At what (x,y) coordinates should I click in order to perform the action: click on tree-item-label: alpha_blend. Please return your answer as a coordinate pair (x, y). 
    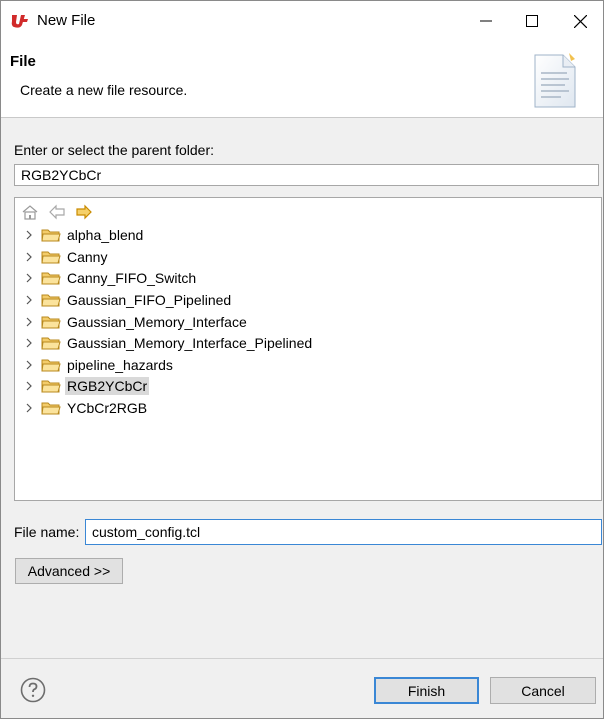
    Looking at the image, I should click on (105, 235).